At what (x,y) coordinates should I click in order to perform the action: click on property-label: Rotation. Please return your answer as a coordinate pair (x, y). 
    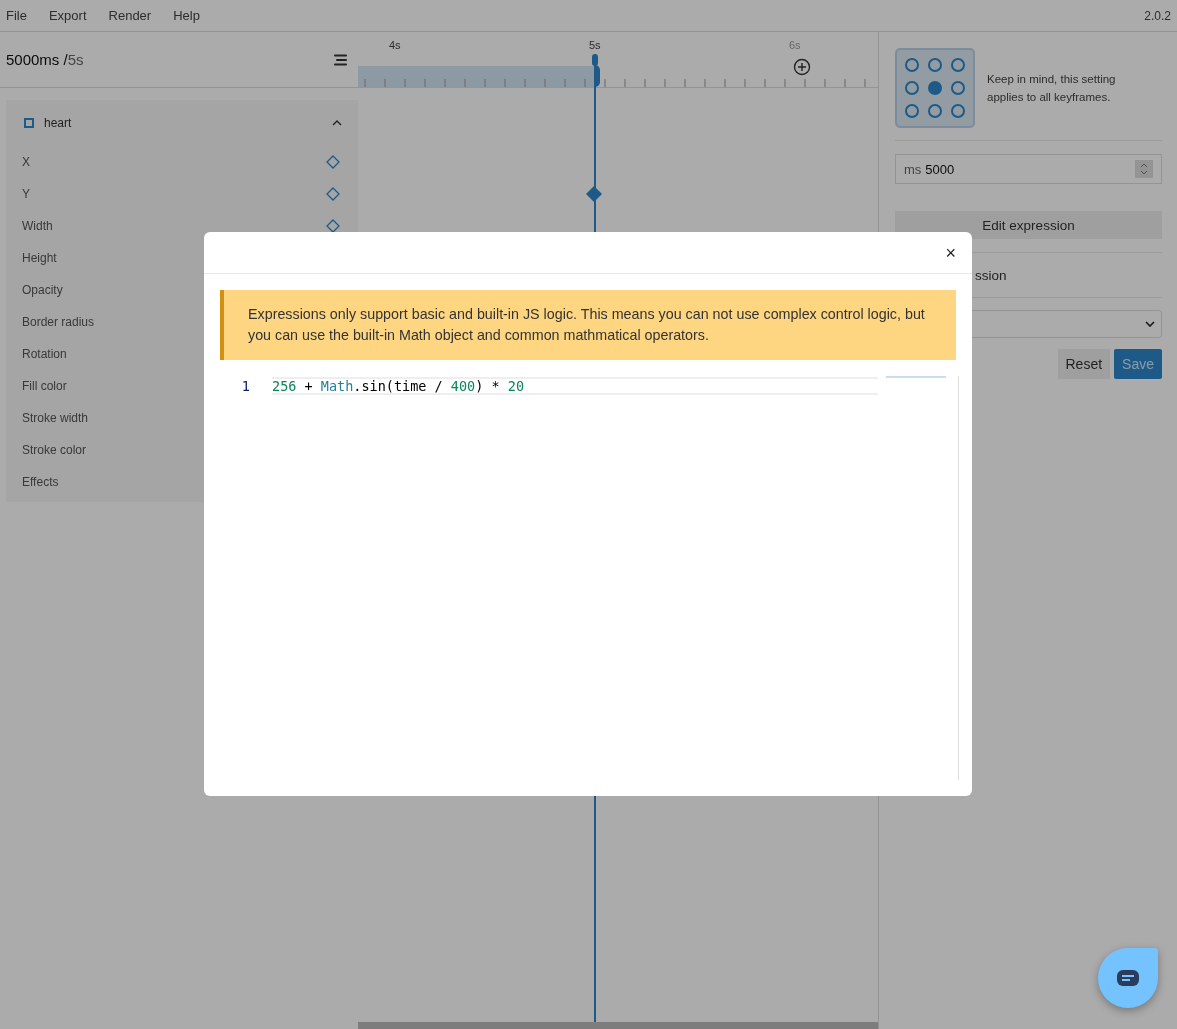
    Looking at the image, I should click on (44, 354).